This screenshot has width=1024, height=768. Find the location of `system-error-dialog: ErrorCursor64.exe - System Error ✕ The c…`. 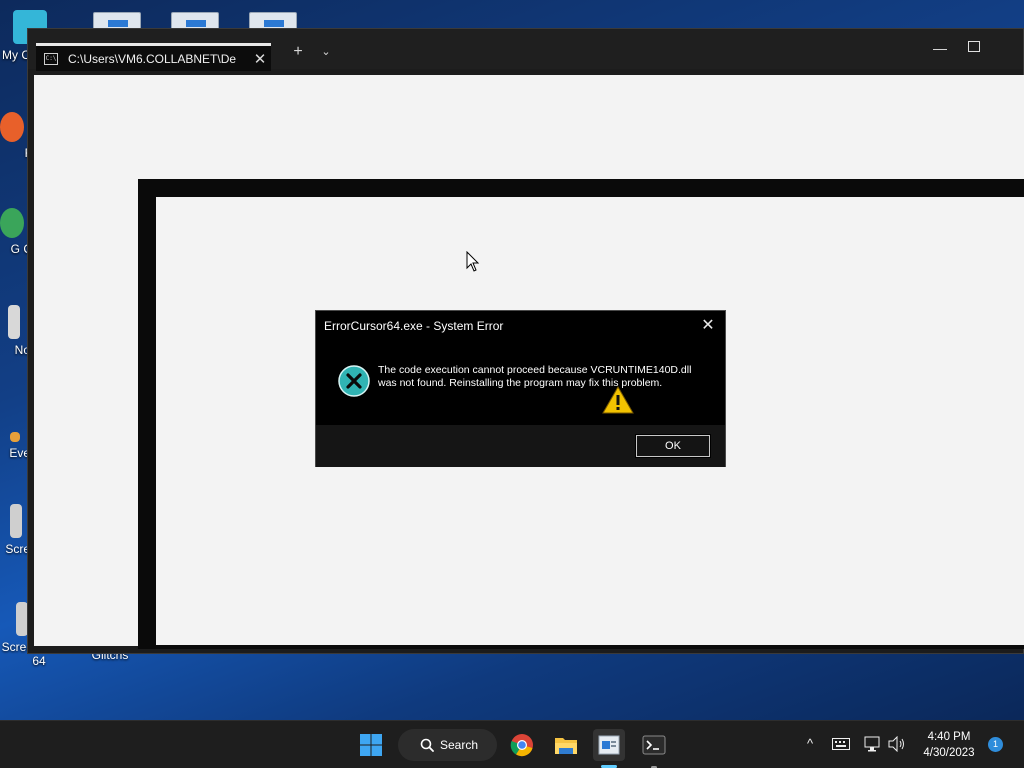

system-error-dialog: ErrorCursor64.exe - System Error ✕ The c… is located at coordinates (520, 388).